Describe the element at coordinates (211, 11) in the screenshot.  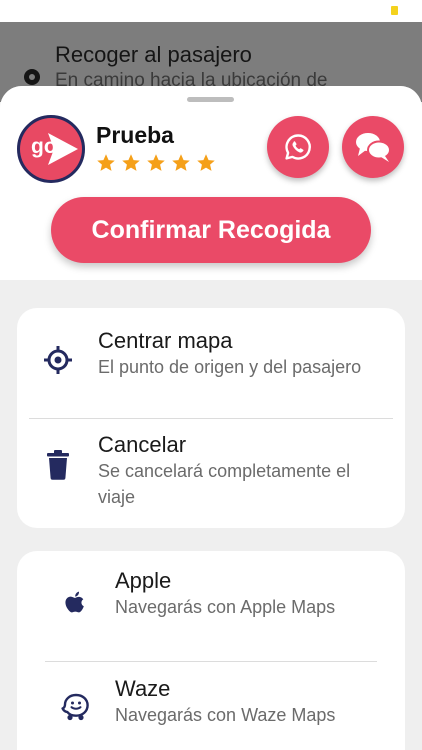
I see `status-bar` at that location.